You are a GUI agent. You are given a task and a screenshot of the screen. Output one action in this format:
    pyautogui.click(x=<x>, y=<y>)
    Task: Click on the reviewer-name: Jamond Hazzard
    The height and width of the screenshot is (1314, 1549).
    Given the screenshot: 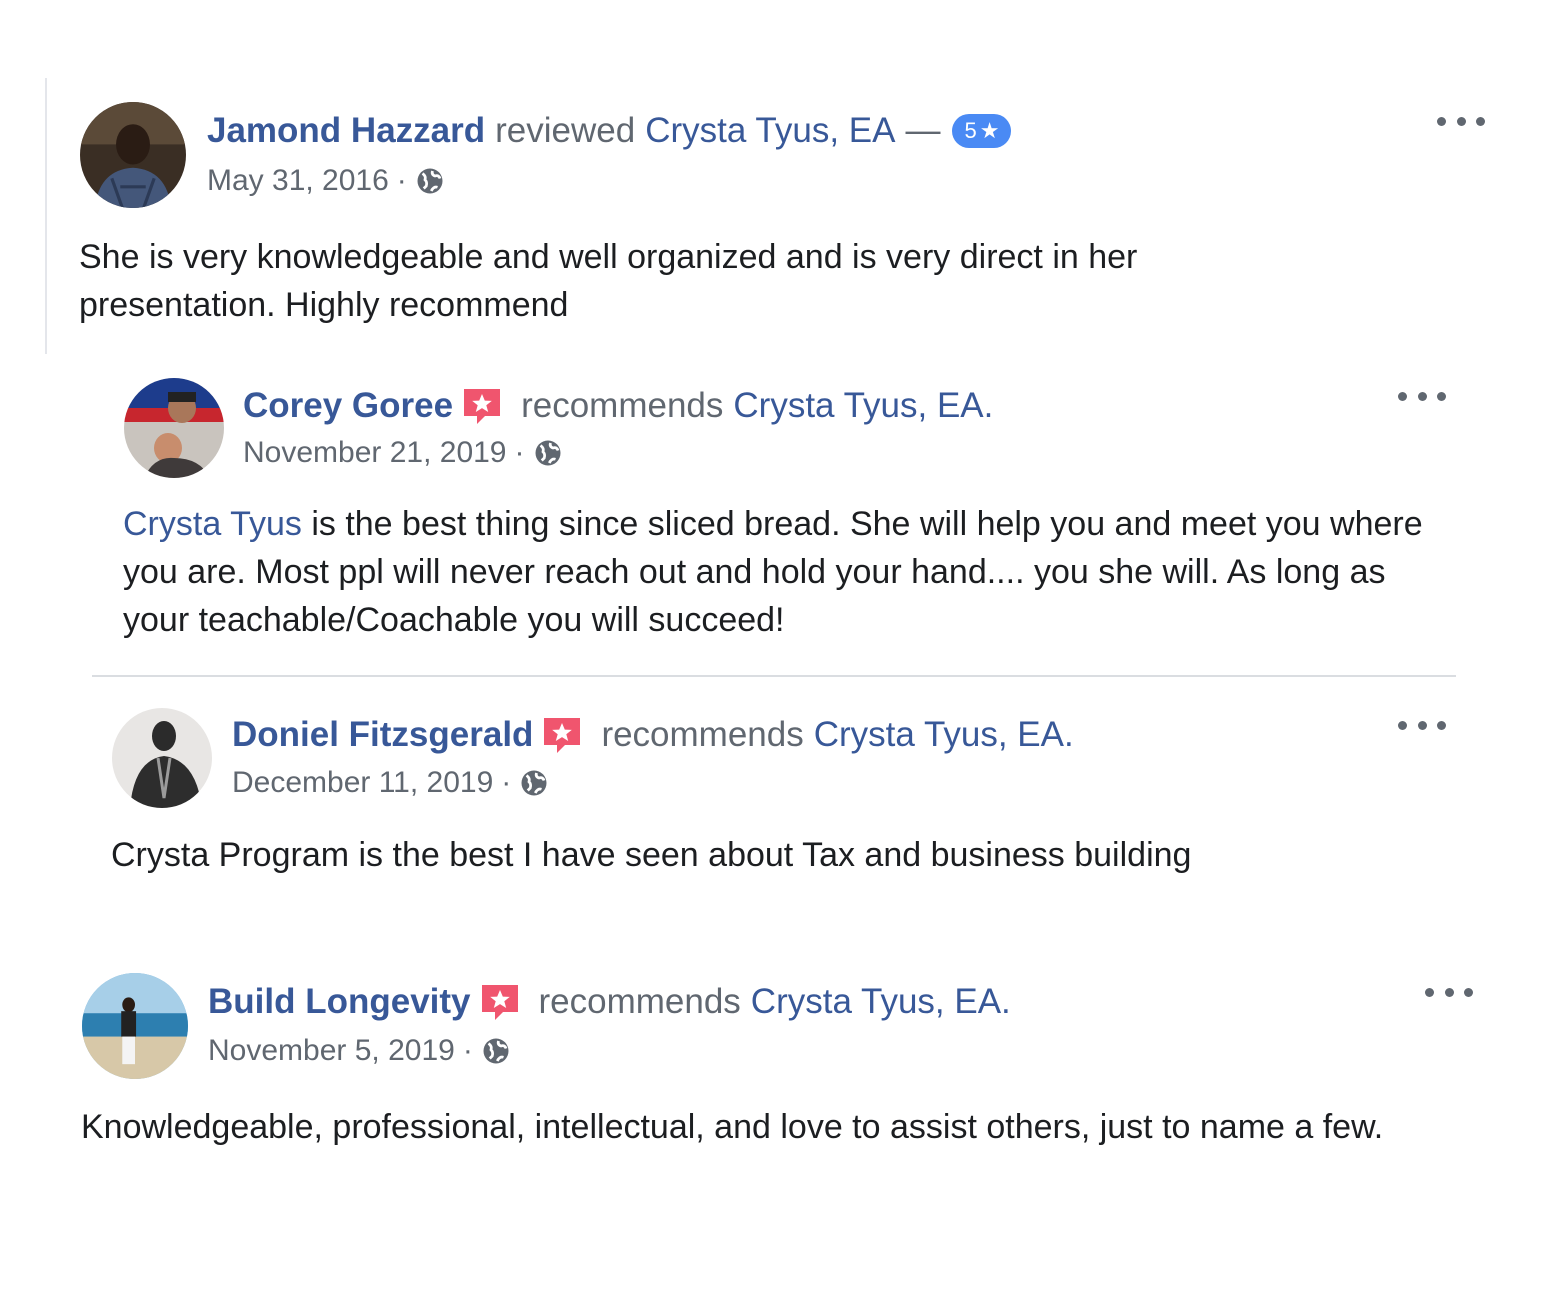 What is the action you would take?
    pyautogui.click(x=346, y=131)
    